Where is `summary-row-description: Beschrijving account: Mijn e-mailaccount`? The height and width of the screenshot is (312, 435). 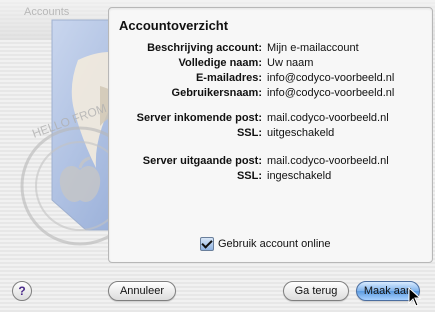
summary-row-description: Beschrijving account: Mijn e-mailaccount is located at coordinates (270, 48).